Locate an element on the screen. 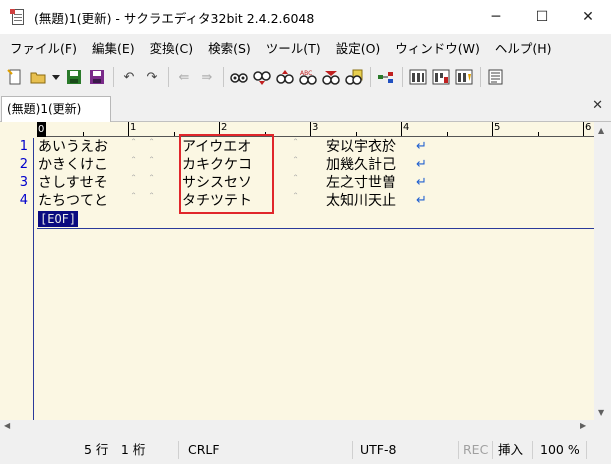  line-number: 2 is located at coordinates (23, 164).